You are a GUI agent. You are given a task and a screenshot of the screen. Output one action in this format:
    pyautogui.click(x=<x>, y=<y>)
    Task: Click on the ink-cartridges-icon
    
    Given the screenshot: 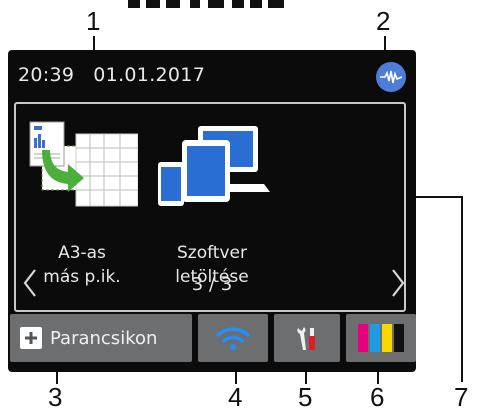 What is the action you would take?
    pyautogui.click(x=381, y=338)
    